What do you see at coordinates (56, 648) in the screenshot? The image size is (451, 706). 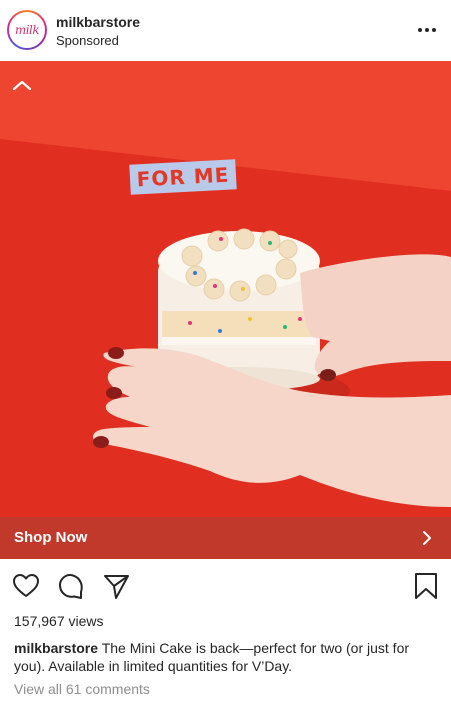 I see `caption-username: milkbarstore` at bounding box center [56, 648].